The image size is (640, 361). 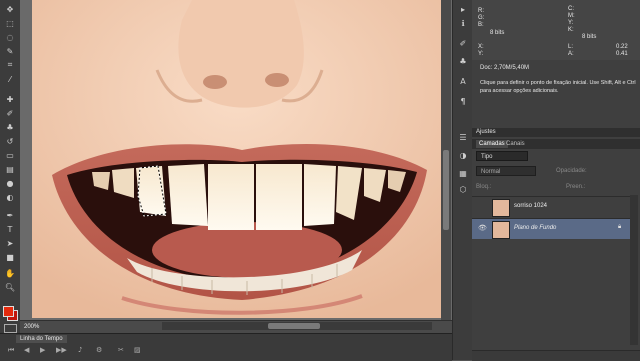 I want to click on panel-icon-strip: ▸ ℹ ✐ ♣ A ¶ ☰ ◑ ▦ ⬡, so click(x=463, y=180).